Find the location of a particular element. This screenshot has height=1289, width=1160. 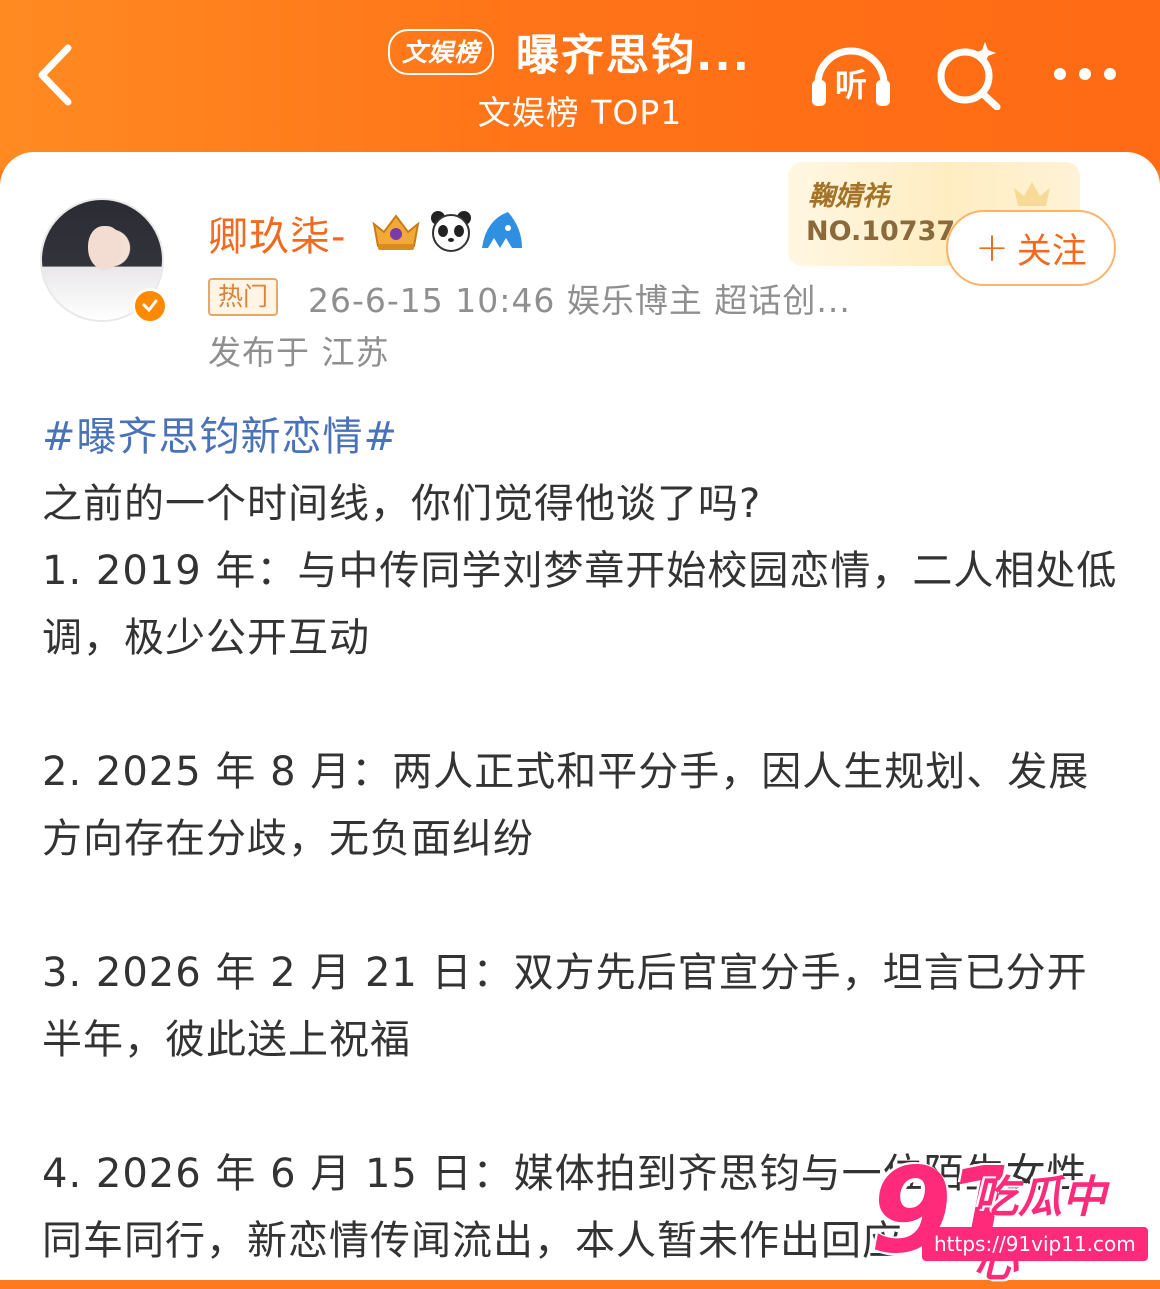

hot-tag: 热门 is located at coordinates (243, 297).